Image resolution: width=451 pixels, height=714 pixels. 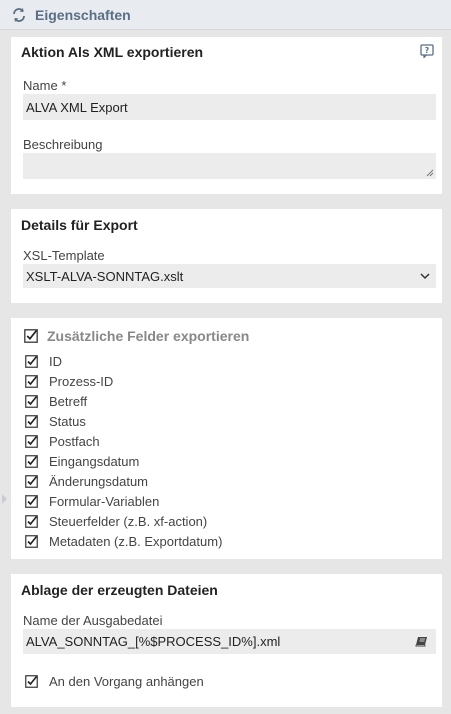 What do you see at coordinates (55, 361) in the screenshot?
I see `field-label: ID` at bounding box center [55, 361].